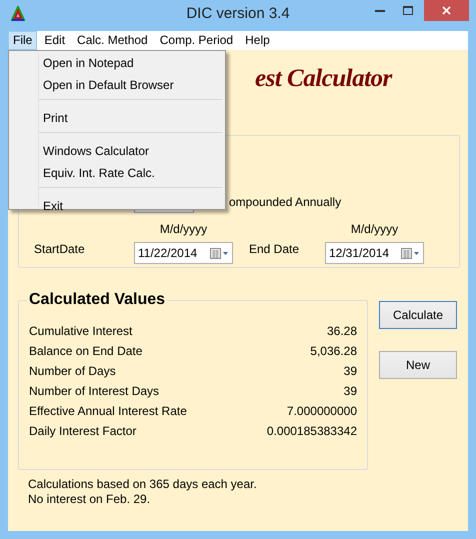  I want to click on menu-item: File, so click(23, 40).